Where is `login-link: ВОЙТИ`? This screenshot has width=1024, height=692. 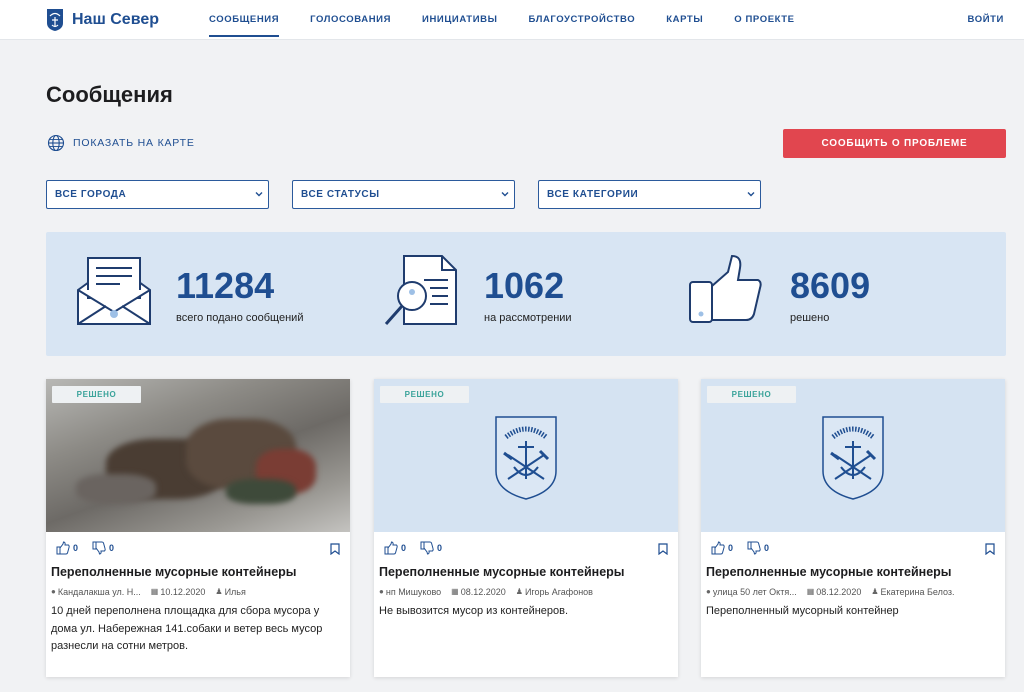 login-link: ВОЙТИ is located at coordinates (986, 20).